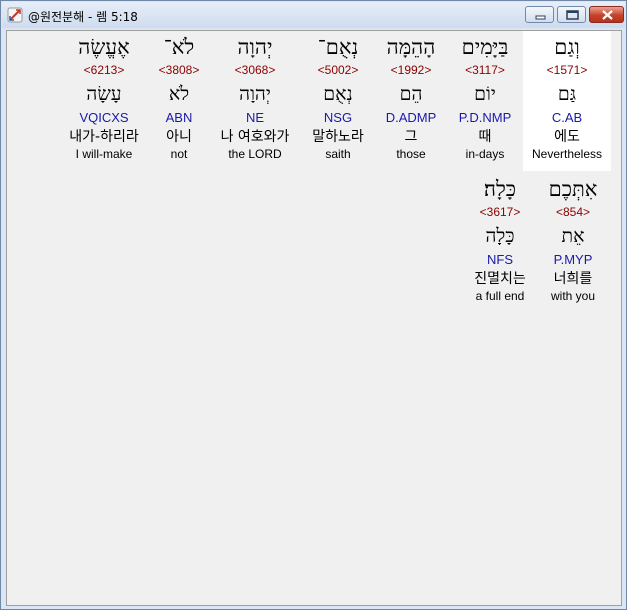  What do you see at coordinates (255, 117) in the screenshot?
I see `morphology-code: NE` at bounding box center [255, 117].